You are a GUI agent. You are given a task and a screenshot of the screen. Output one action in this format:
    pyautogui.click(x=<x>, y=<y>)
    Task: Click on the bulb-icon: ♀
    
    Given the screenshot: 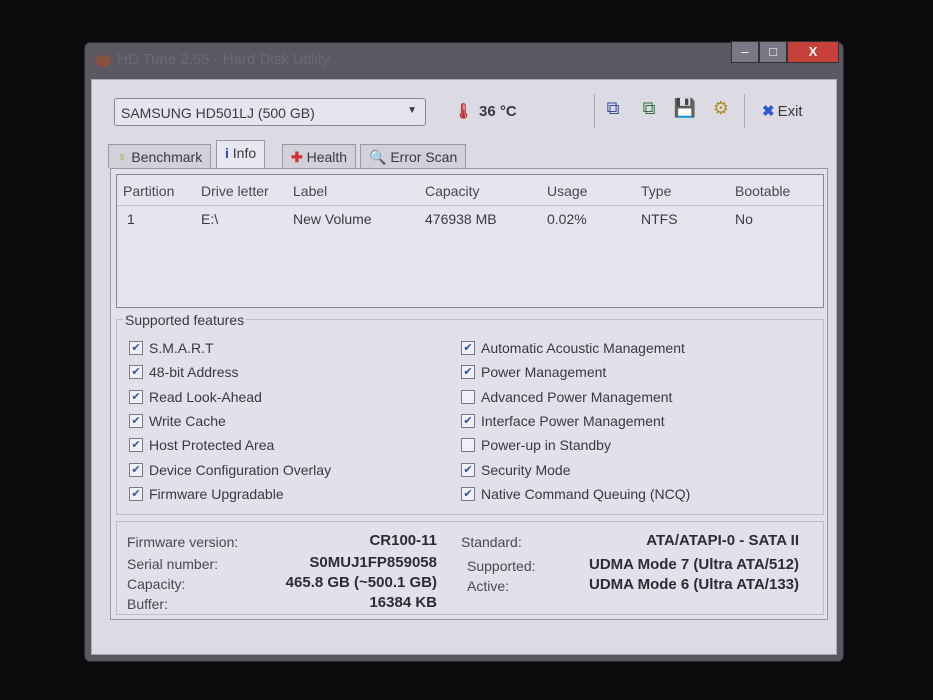 What is the action you would take?
    pyautogui.click(x=124, y=157)
    